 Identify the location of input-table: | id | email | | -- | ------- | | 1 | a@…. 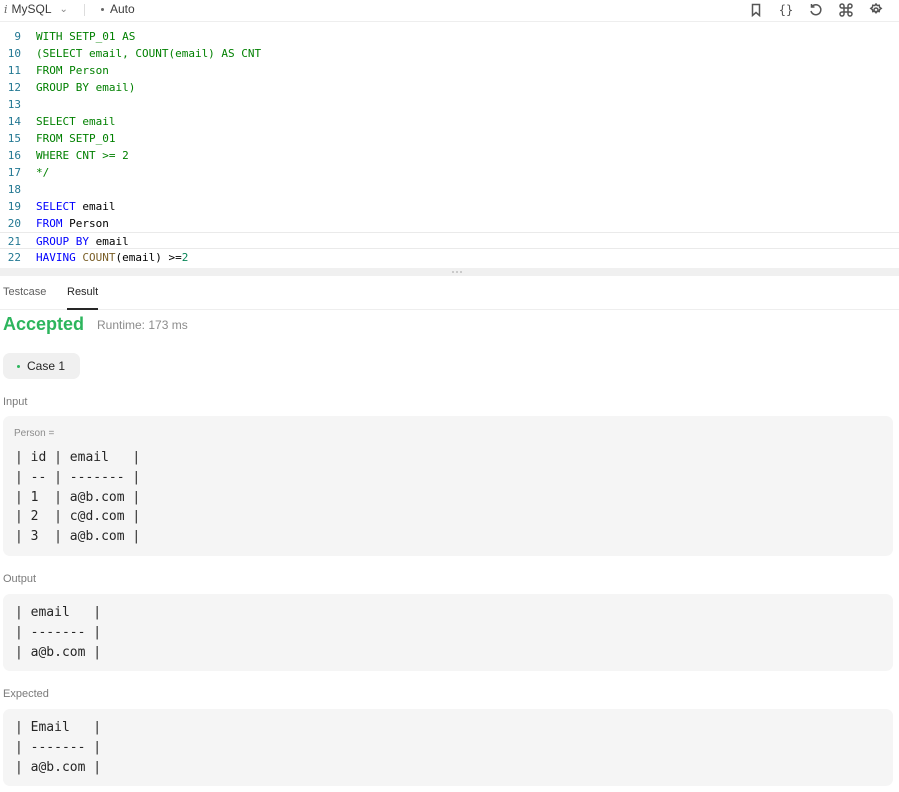
(78, 497).